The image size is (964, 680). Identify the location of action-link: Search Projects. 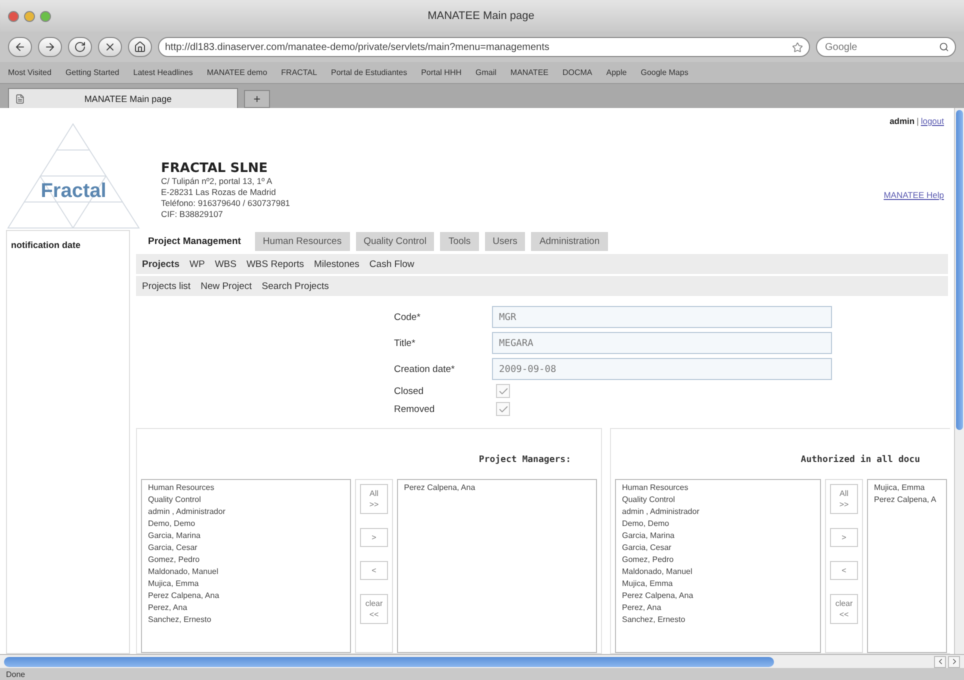
(295, 286).